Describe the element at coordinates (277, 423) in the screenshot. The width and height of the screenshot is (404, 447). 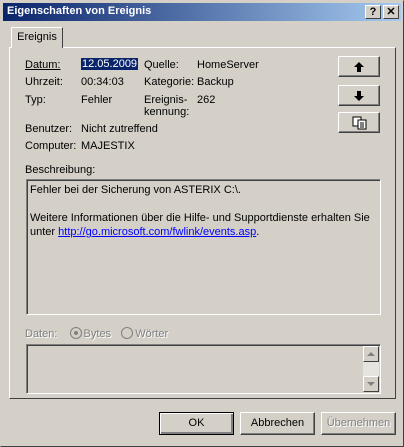
I see `cancel-button: Abbrechen` at that location.